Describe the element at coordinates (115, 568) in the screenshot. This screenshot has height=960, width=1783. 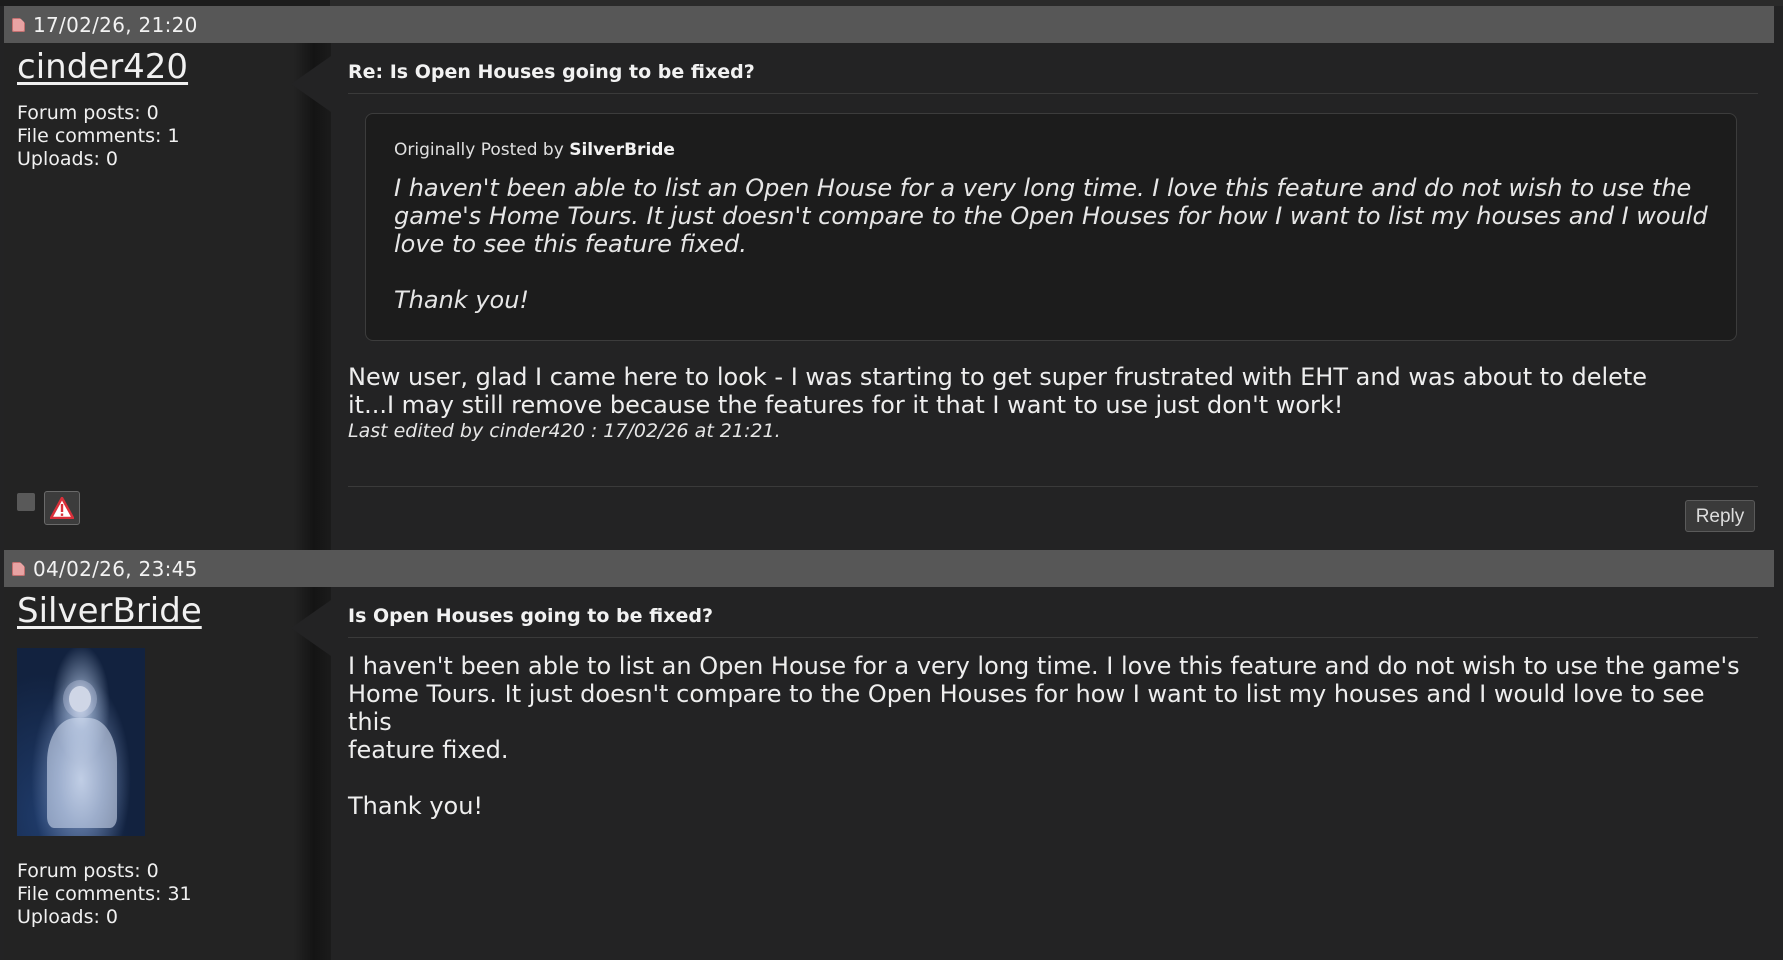
I see `post-timestamp: 04/02/26, 23:45` at that location.